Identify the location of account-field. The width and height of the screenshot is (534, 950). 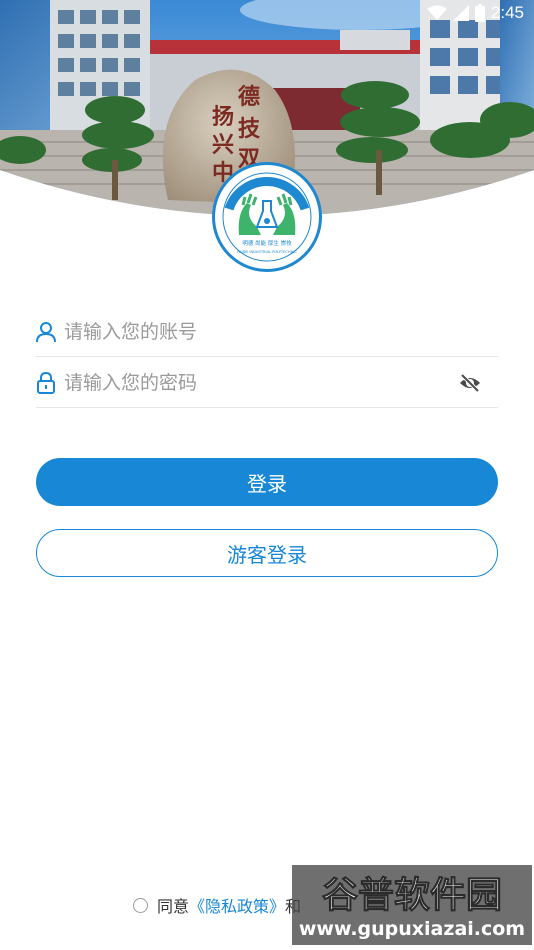
(267, 332).